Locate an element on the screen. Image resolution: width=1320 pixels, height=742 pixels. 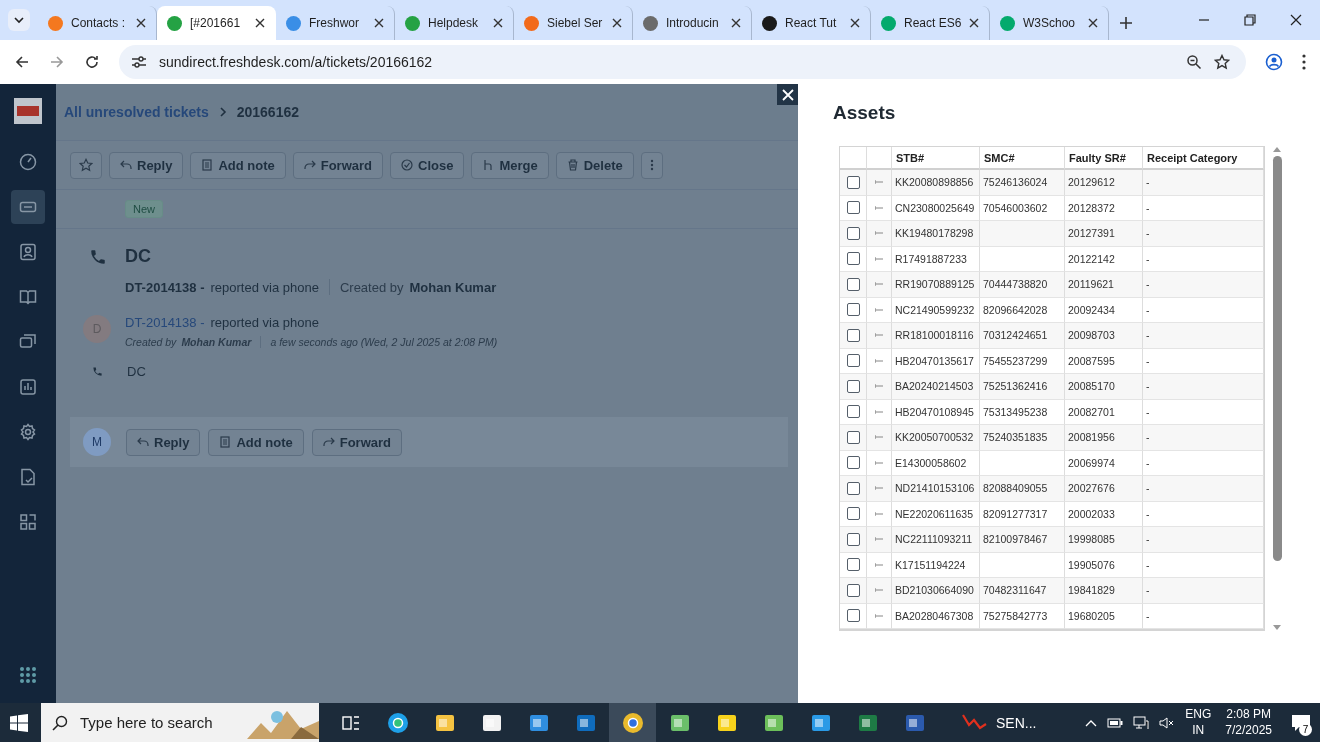
notifications-button: 7 is located at coordinates (1301, 722).